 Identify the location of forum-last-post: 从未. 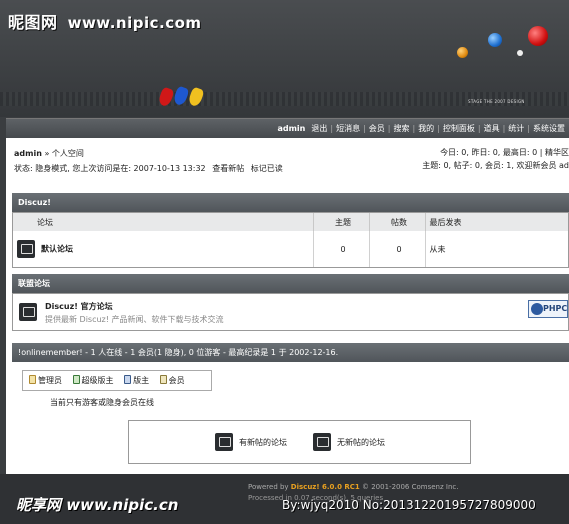
(437, 249).